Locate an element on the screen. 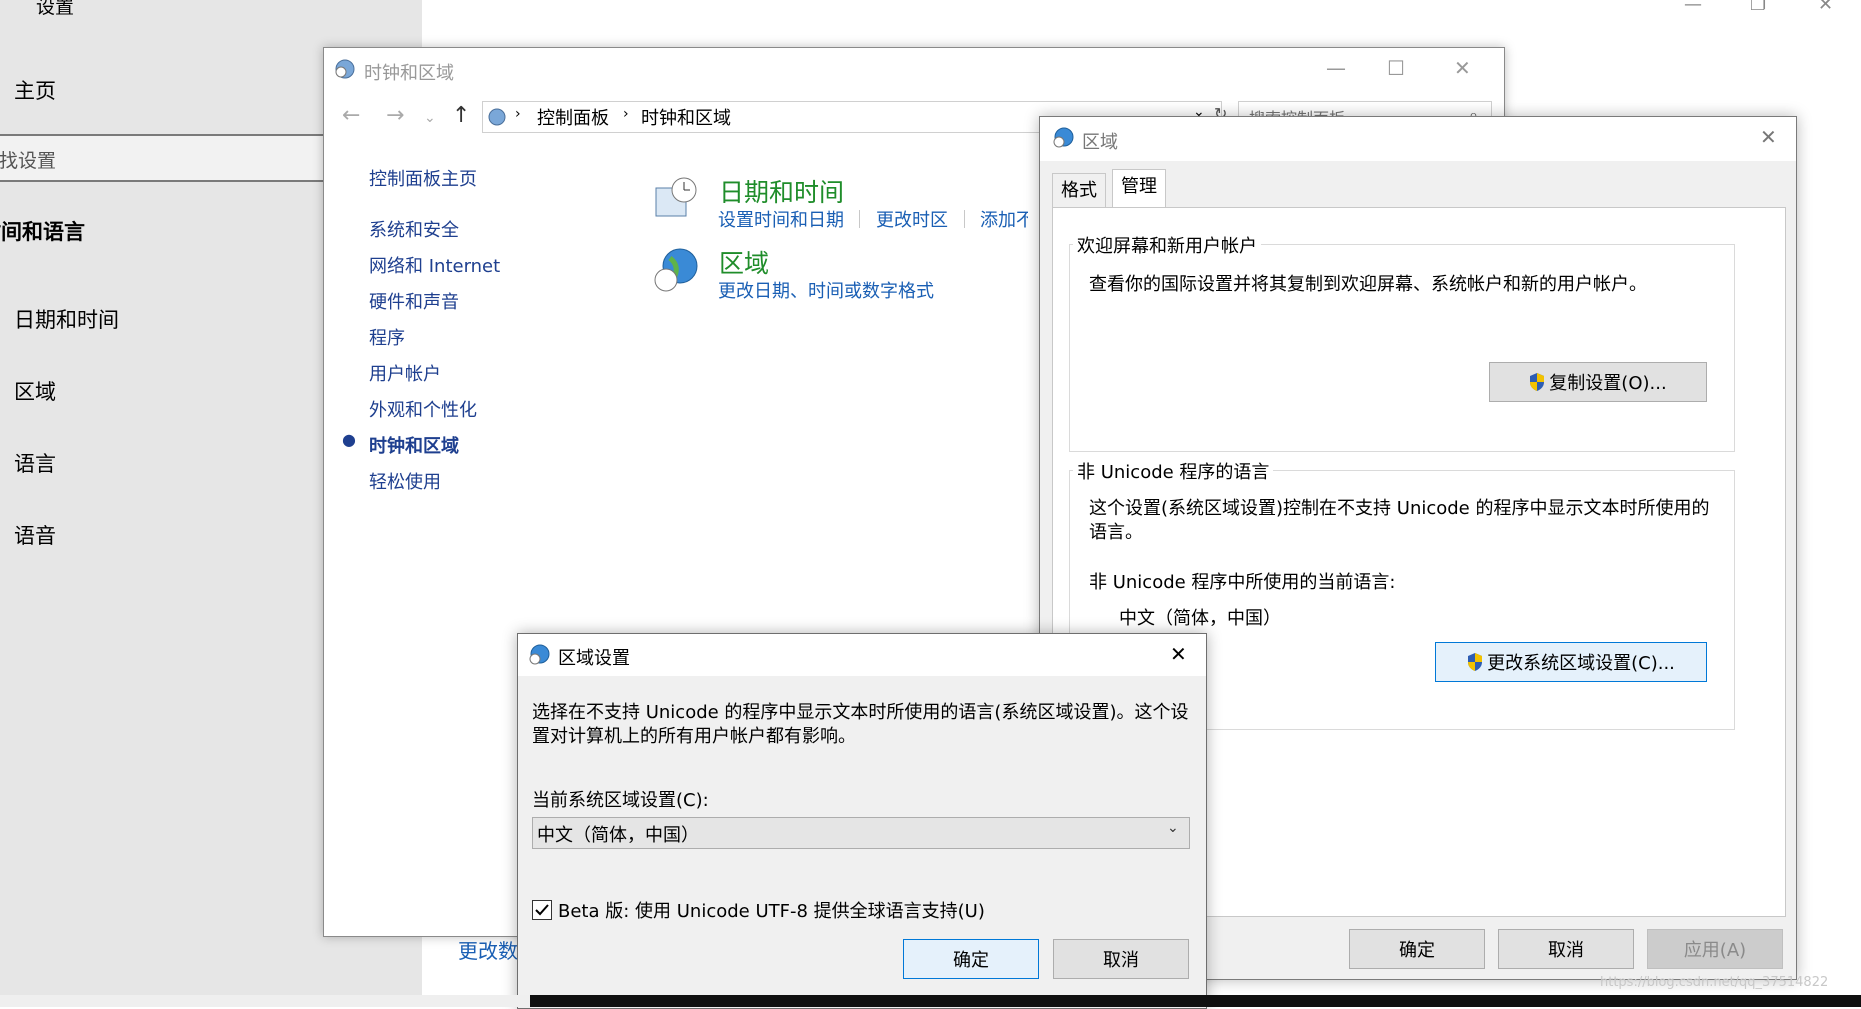 This screenshot has height=1009, width=1861. settings-item-region: 区域 is located at coordinates (35, 391).